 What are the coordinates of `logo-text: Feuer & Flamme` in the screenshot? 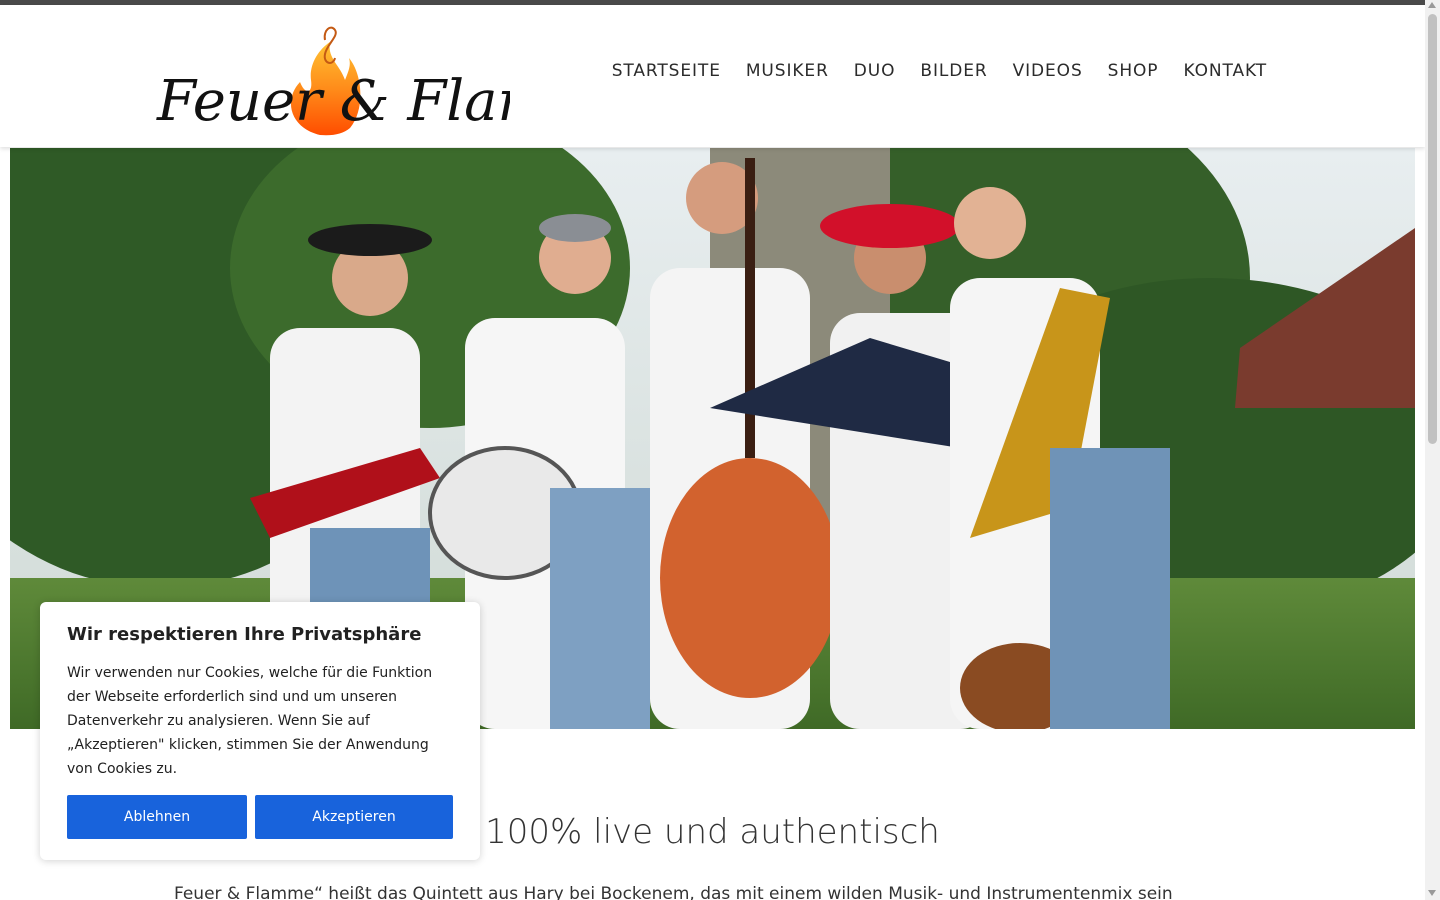 It's located at (333, 101).